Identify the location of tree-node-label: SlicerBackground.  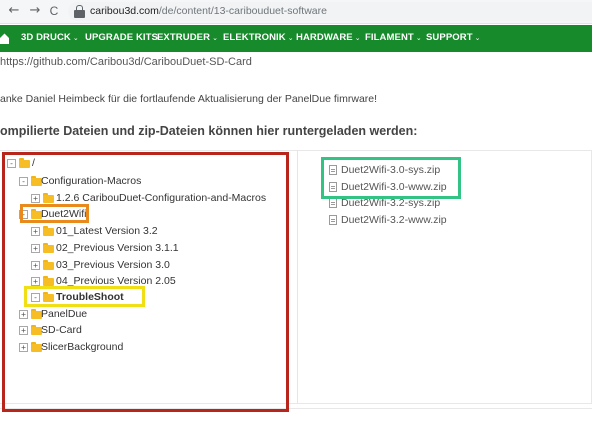
(82, 347).